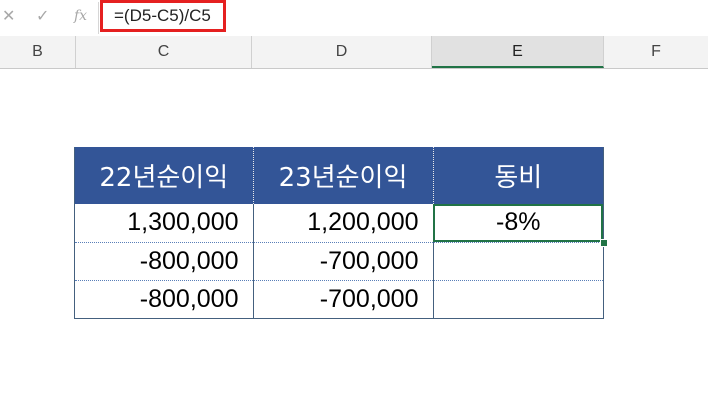 This screenshot has width=708, height=402. I want to click on cell-e5-active: -8%, so click(518, 223).